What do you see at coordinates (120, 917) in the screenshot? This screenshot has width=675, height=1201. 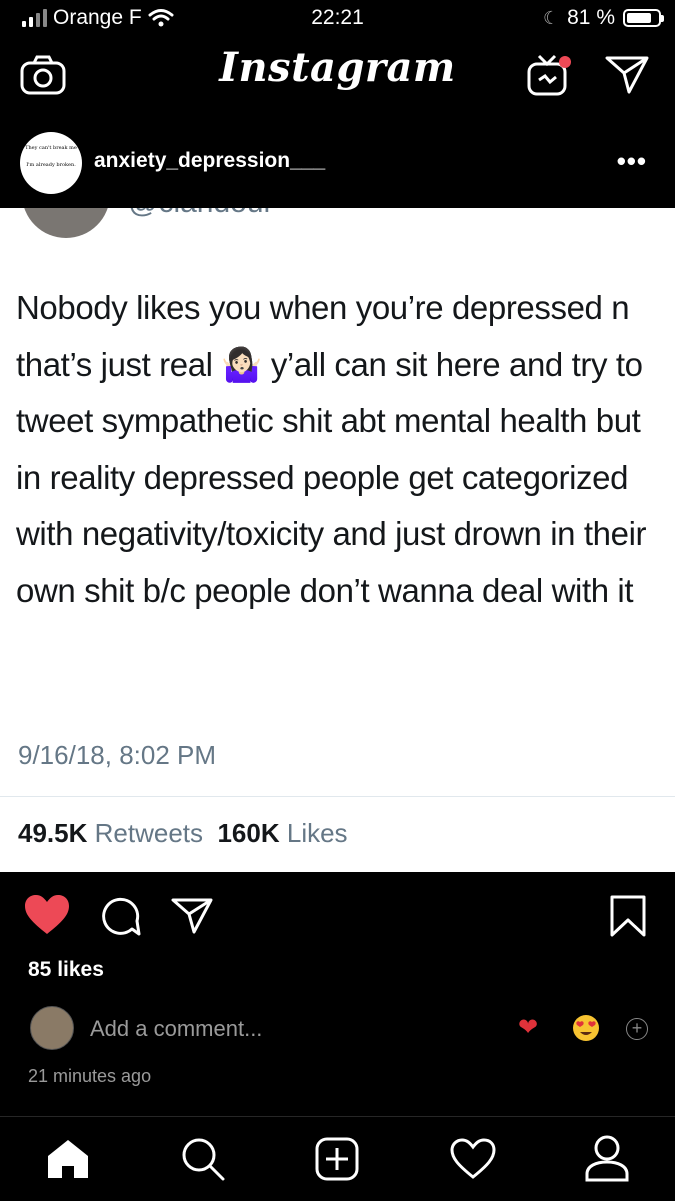 I see `comment-icon` at bounding box center [120, 917].